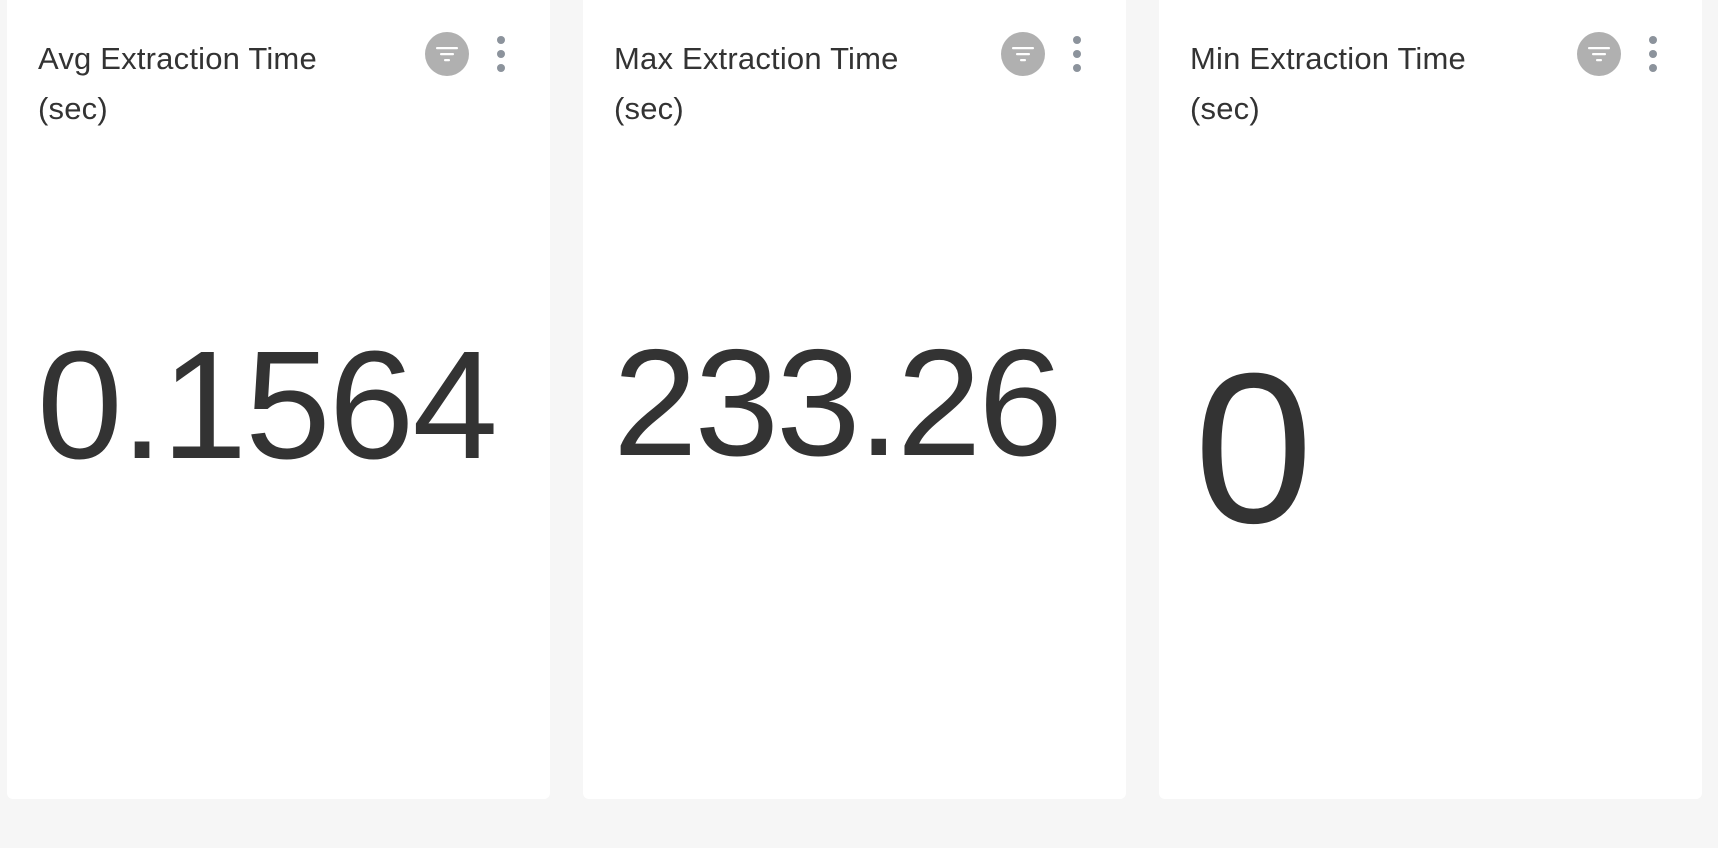 The width and height of the screenshot is (1718, 848). Describe the element at coordinates (1328, 83) in the screenshot. I see `card-title: Min Extraction Time (sec)` at that location.